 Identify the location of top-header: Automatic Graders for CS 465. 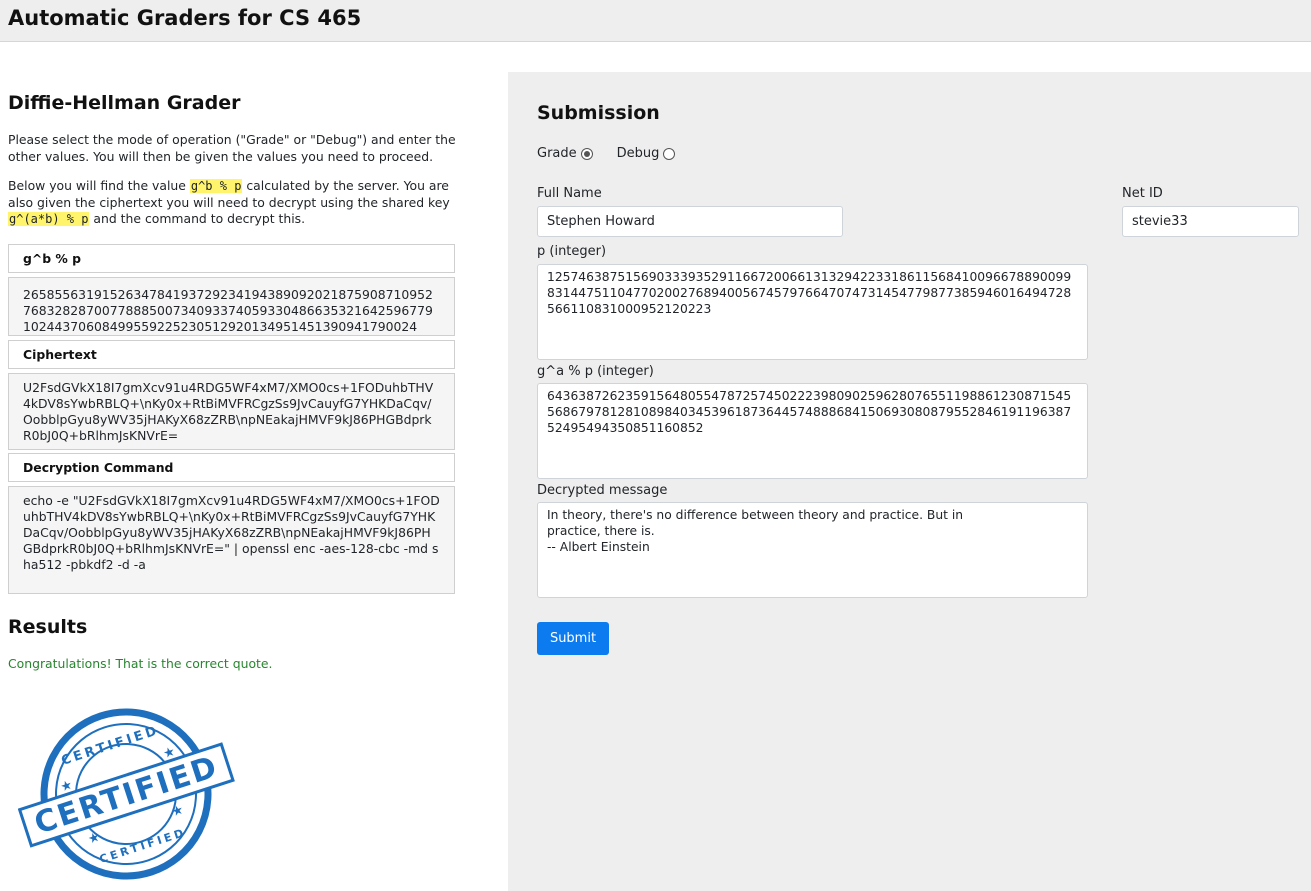
(655, 21).